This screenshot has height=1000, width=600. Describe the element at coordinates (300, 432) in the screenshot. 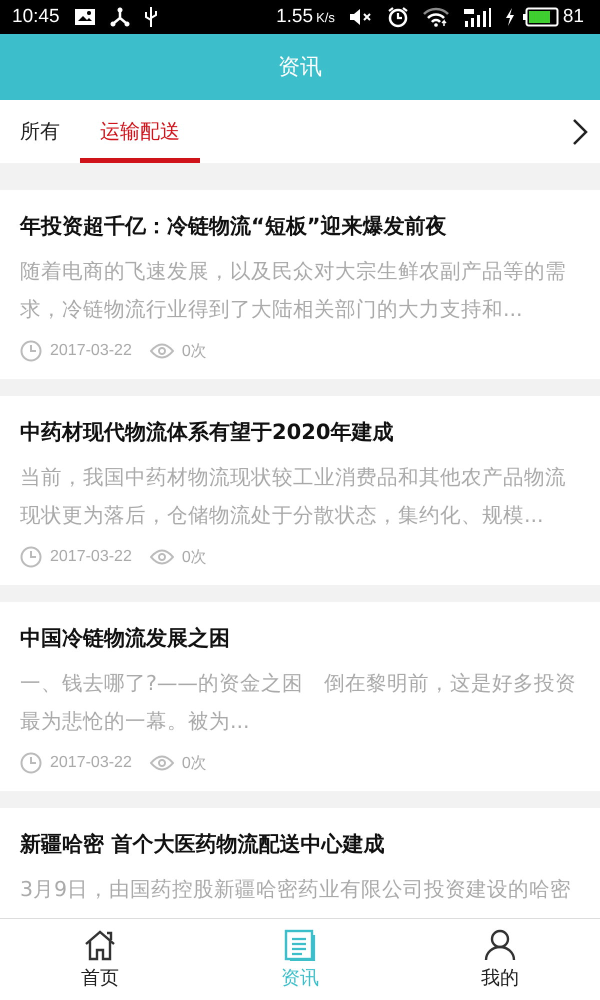

I see `article-title: 中药材现代物流体系有望于2020年建成` at that location.